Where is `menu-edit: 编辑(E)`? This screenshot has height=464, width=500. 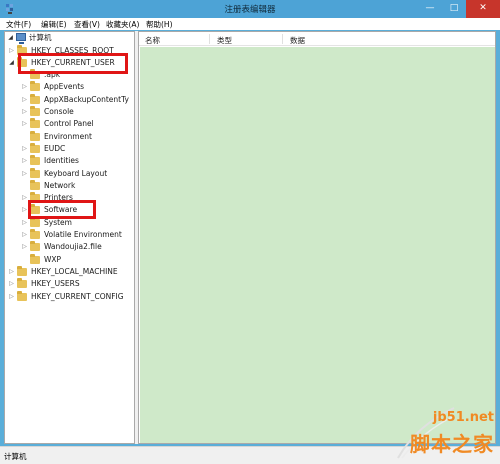 menu-edit: 编辑(E) is located at coordinates (54, 24).